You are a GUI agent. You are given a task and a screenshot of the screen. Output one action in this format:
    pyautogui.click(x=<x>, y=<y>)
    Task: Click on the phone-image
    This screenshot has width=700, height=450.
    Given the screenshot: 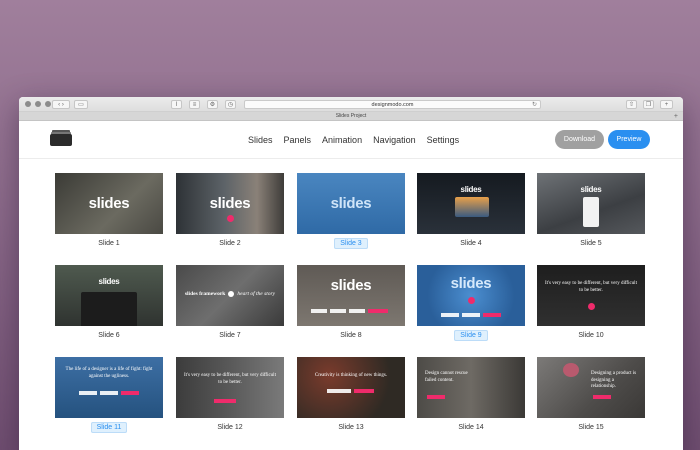 What is the action you would take?
    pyautogui.click(x=591, y=212)
    